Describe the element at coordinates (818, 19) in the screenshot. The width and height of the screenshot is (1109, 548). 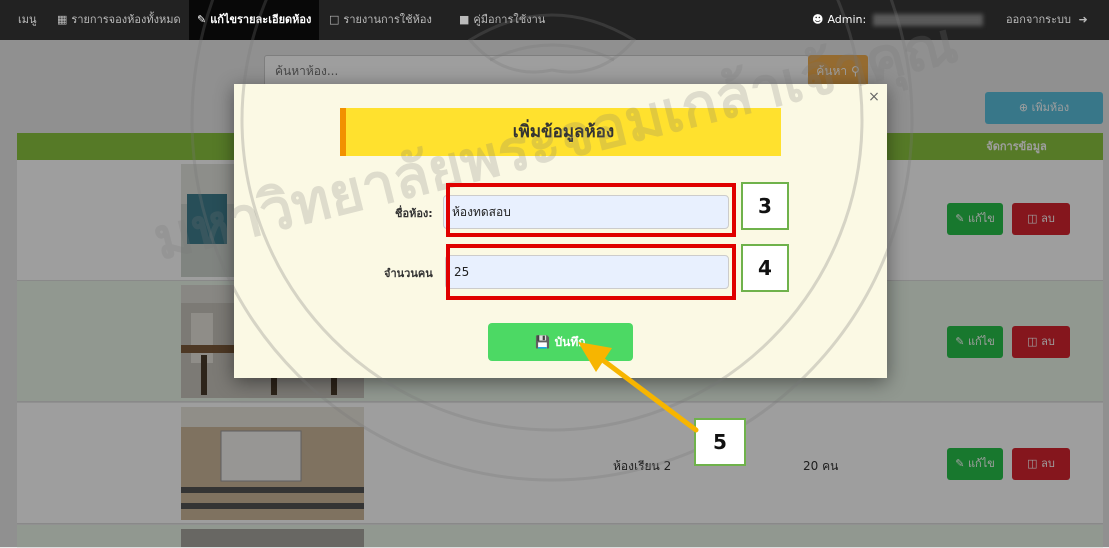
I see `user-icon: ☻` at that location.